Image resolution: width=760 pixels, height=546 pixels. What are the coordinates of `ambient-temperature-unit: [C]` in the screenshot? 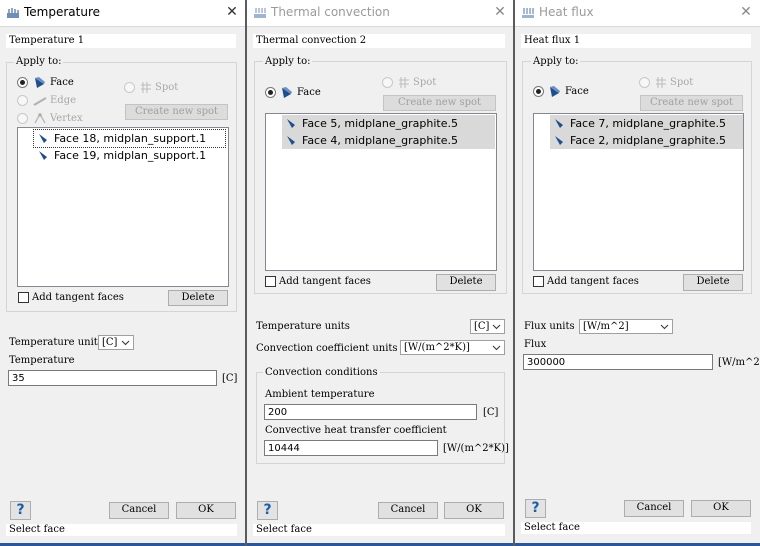 It's located at (491, 412).